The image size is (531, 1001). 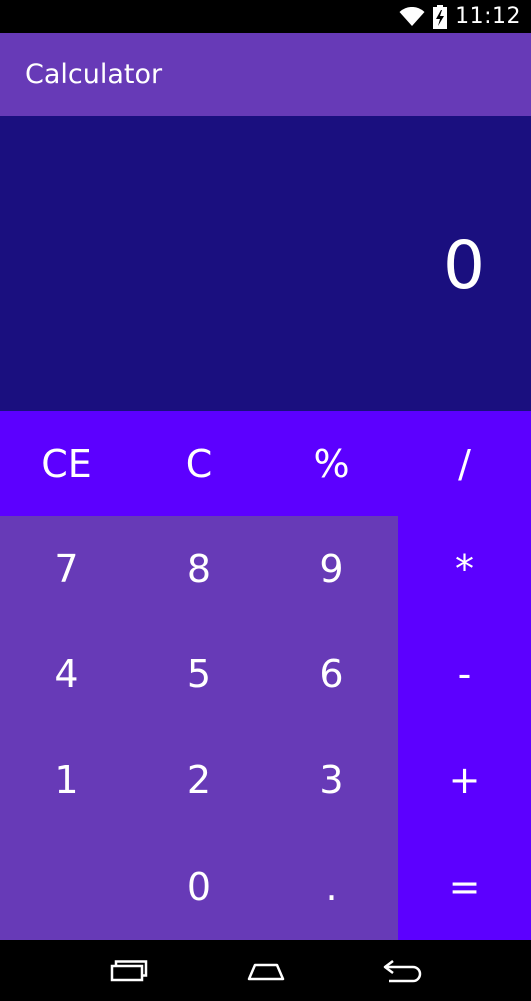 I want to click on home-icon, so click(x=266, y=971).